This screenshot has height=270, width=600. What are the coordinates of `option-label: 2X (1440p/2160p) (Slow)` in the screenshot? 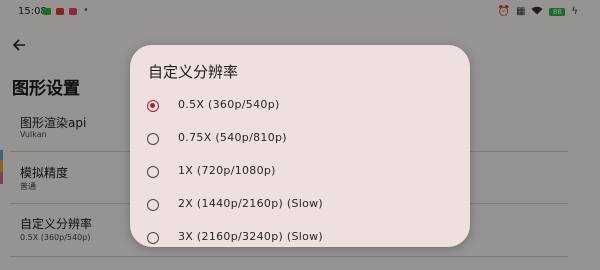 It's located at (251, 203).